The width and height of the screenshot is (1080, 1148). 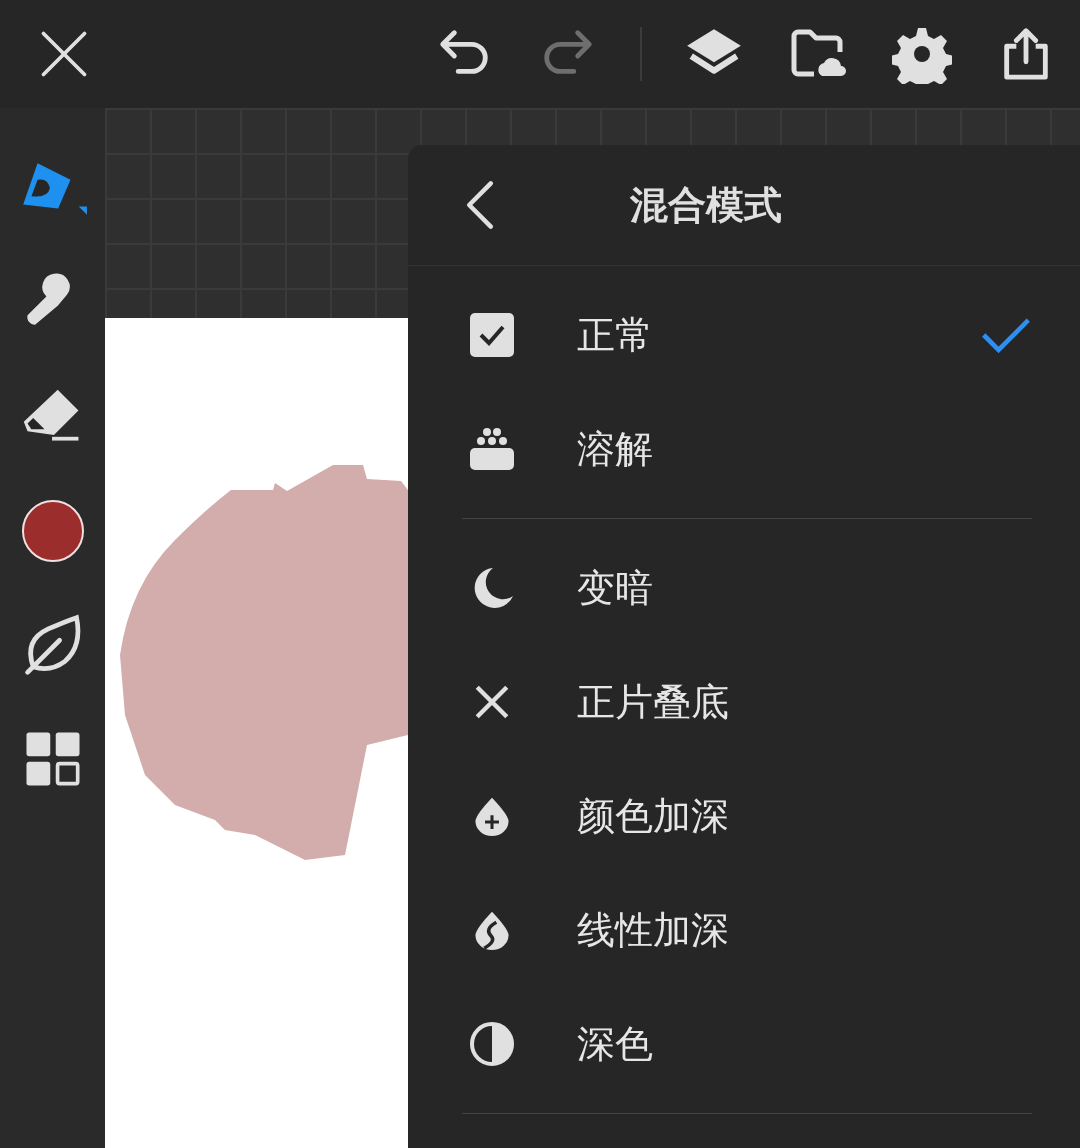 What do you see at coordinates (747, 702) in the screenshot?
I see `blend-mode-item: 正片叠底` at bounding box center [747, 702].